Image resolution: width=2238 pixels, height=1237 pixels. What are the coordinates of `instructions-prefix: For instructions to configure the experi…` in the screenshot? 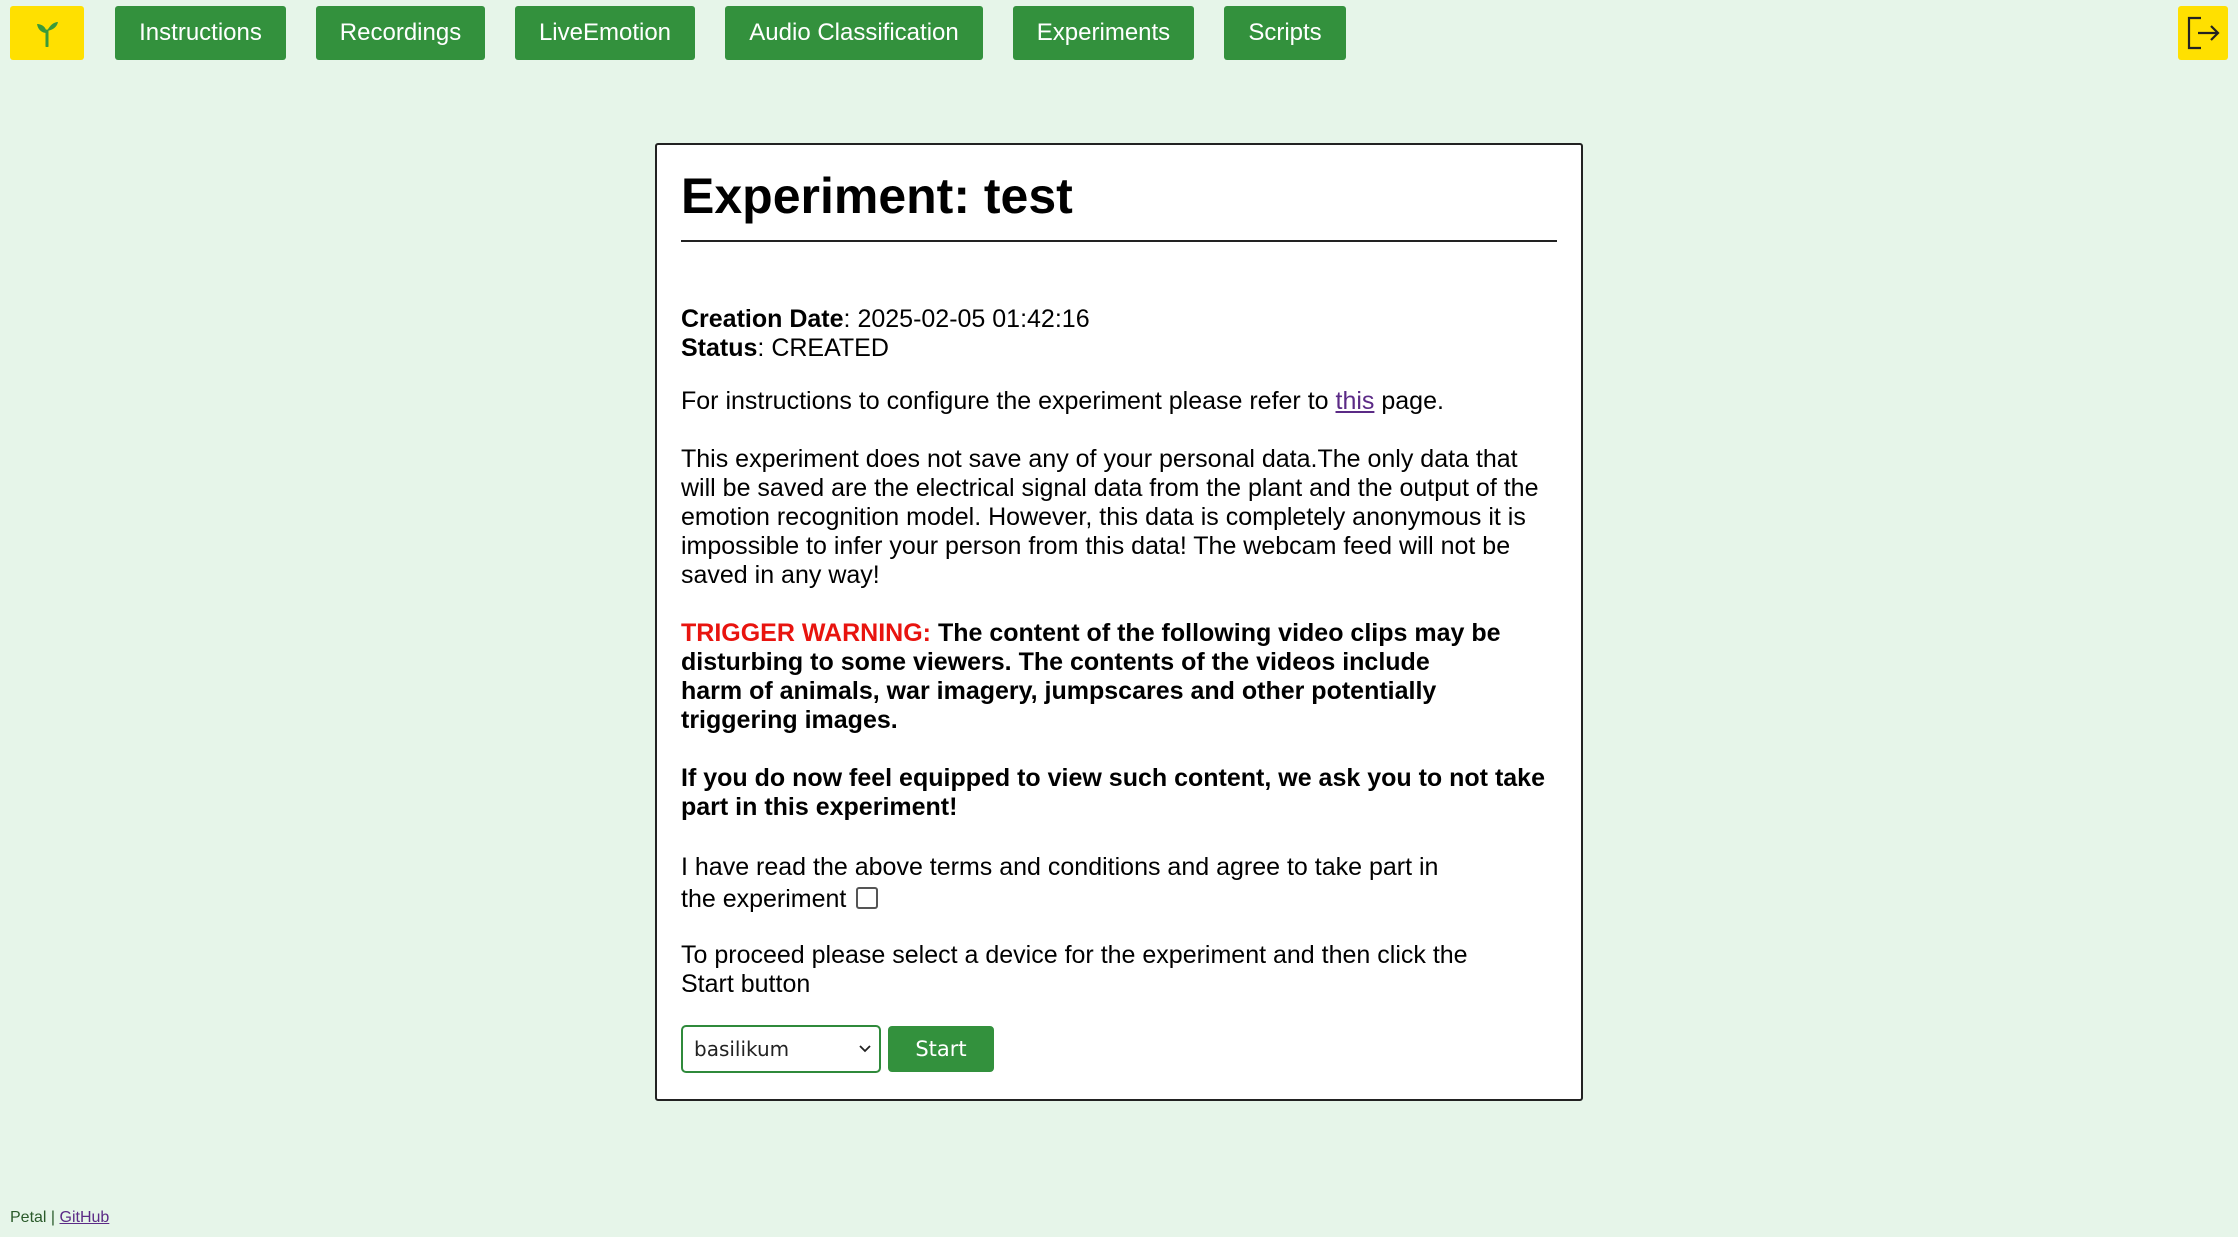 It's located at (1008, 401).